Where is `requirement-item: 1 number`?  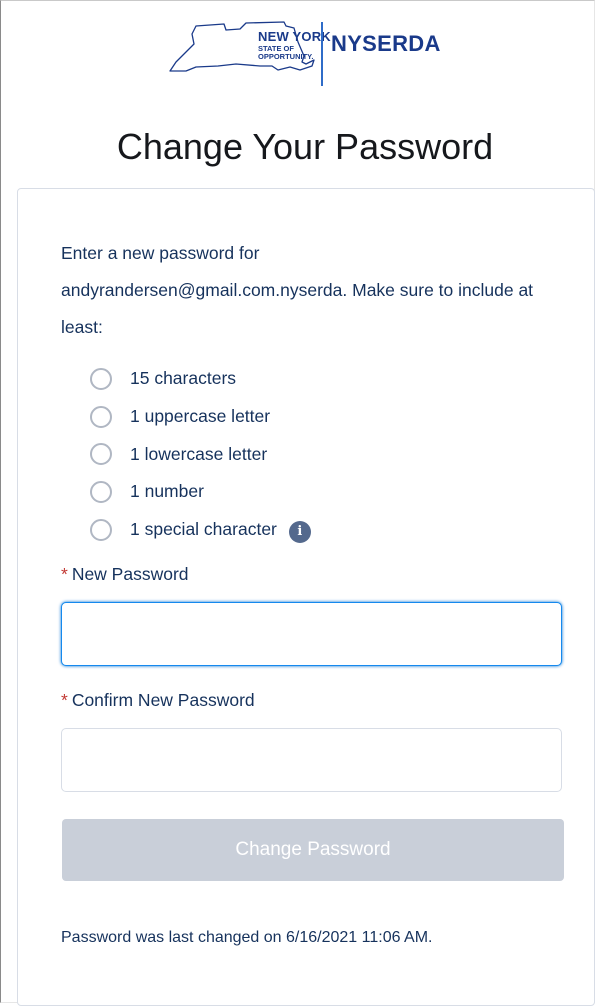 requirement-item: 1 number is located at coordinates (200, 492).